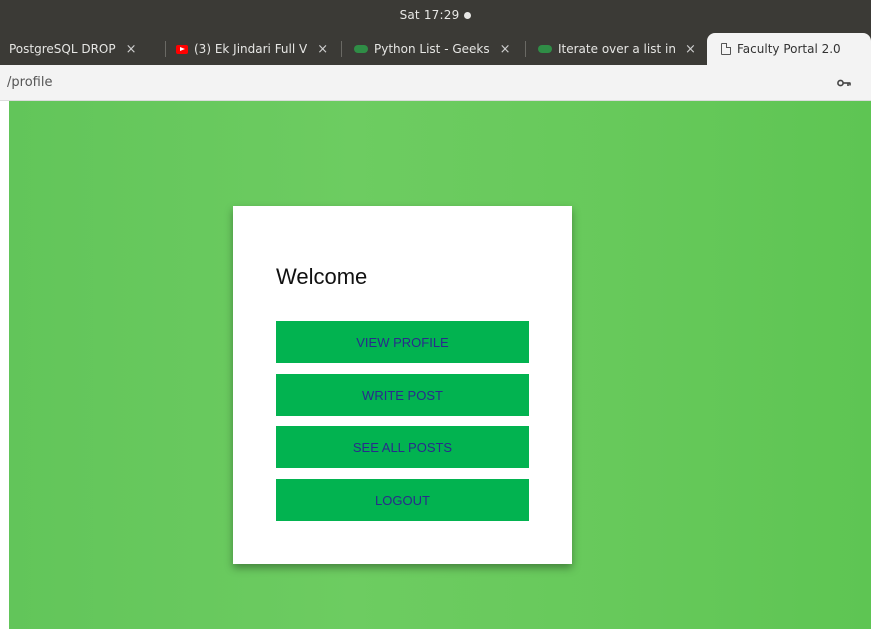 This screenshot has height=629, width=871. Describe the element at coordinates (468, 15) in the screenshot. I see `notification-dot-icon` at that location.